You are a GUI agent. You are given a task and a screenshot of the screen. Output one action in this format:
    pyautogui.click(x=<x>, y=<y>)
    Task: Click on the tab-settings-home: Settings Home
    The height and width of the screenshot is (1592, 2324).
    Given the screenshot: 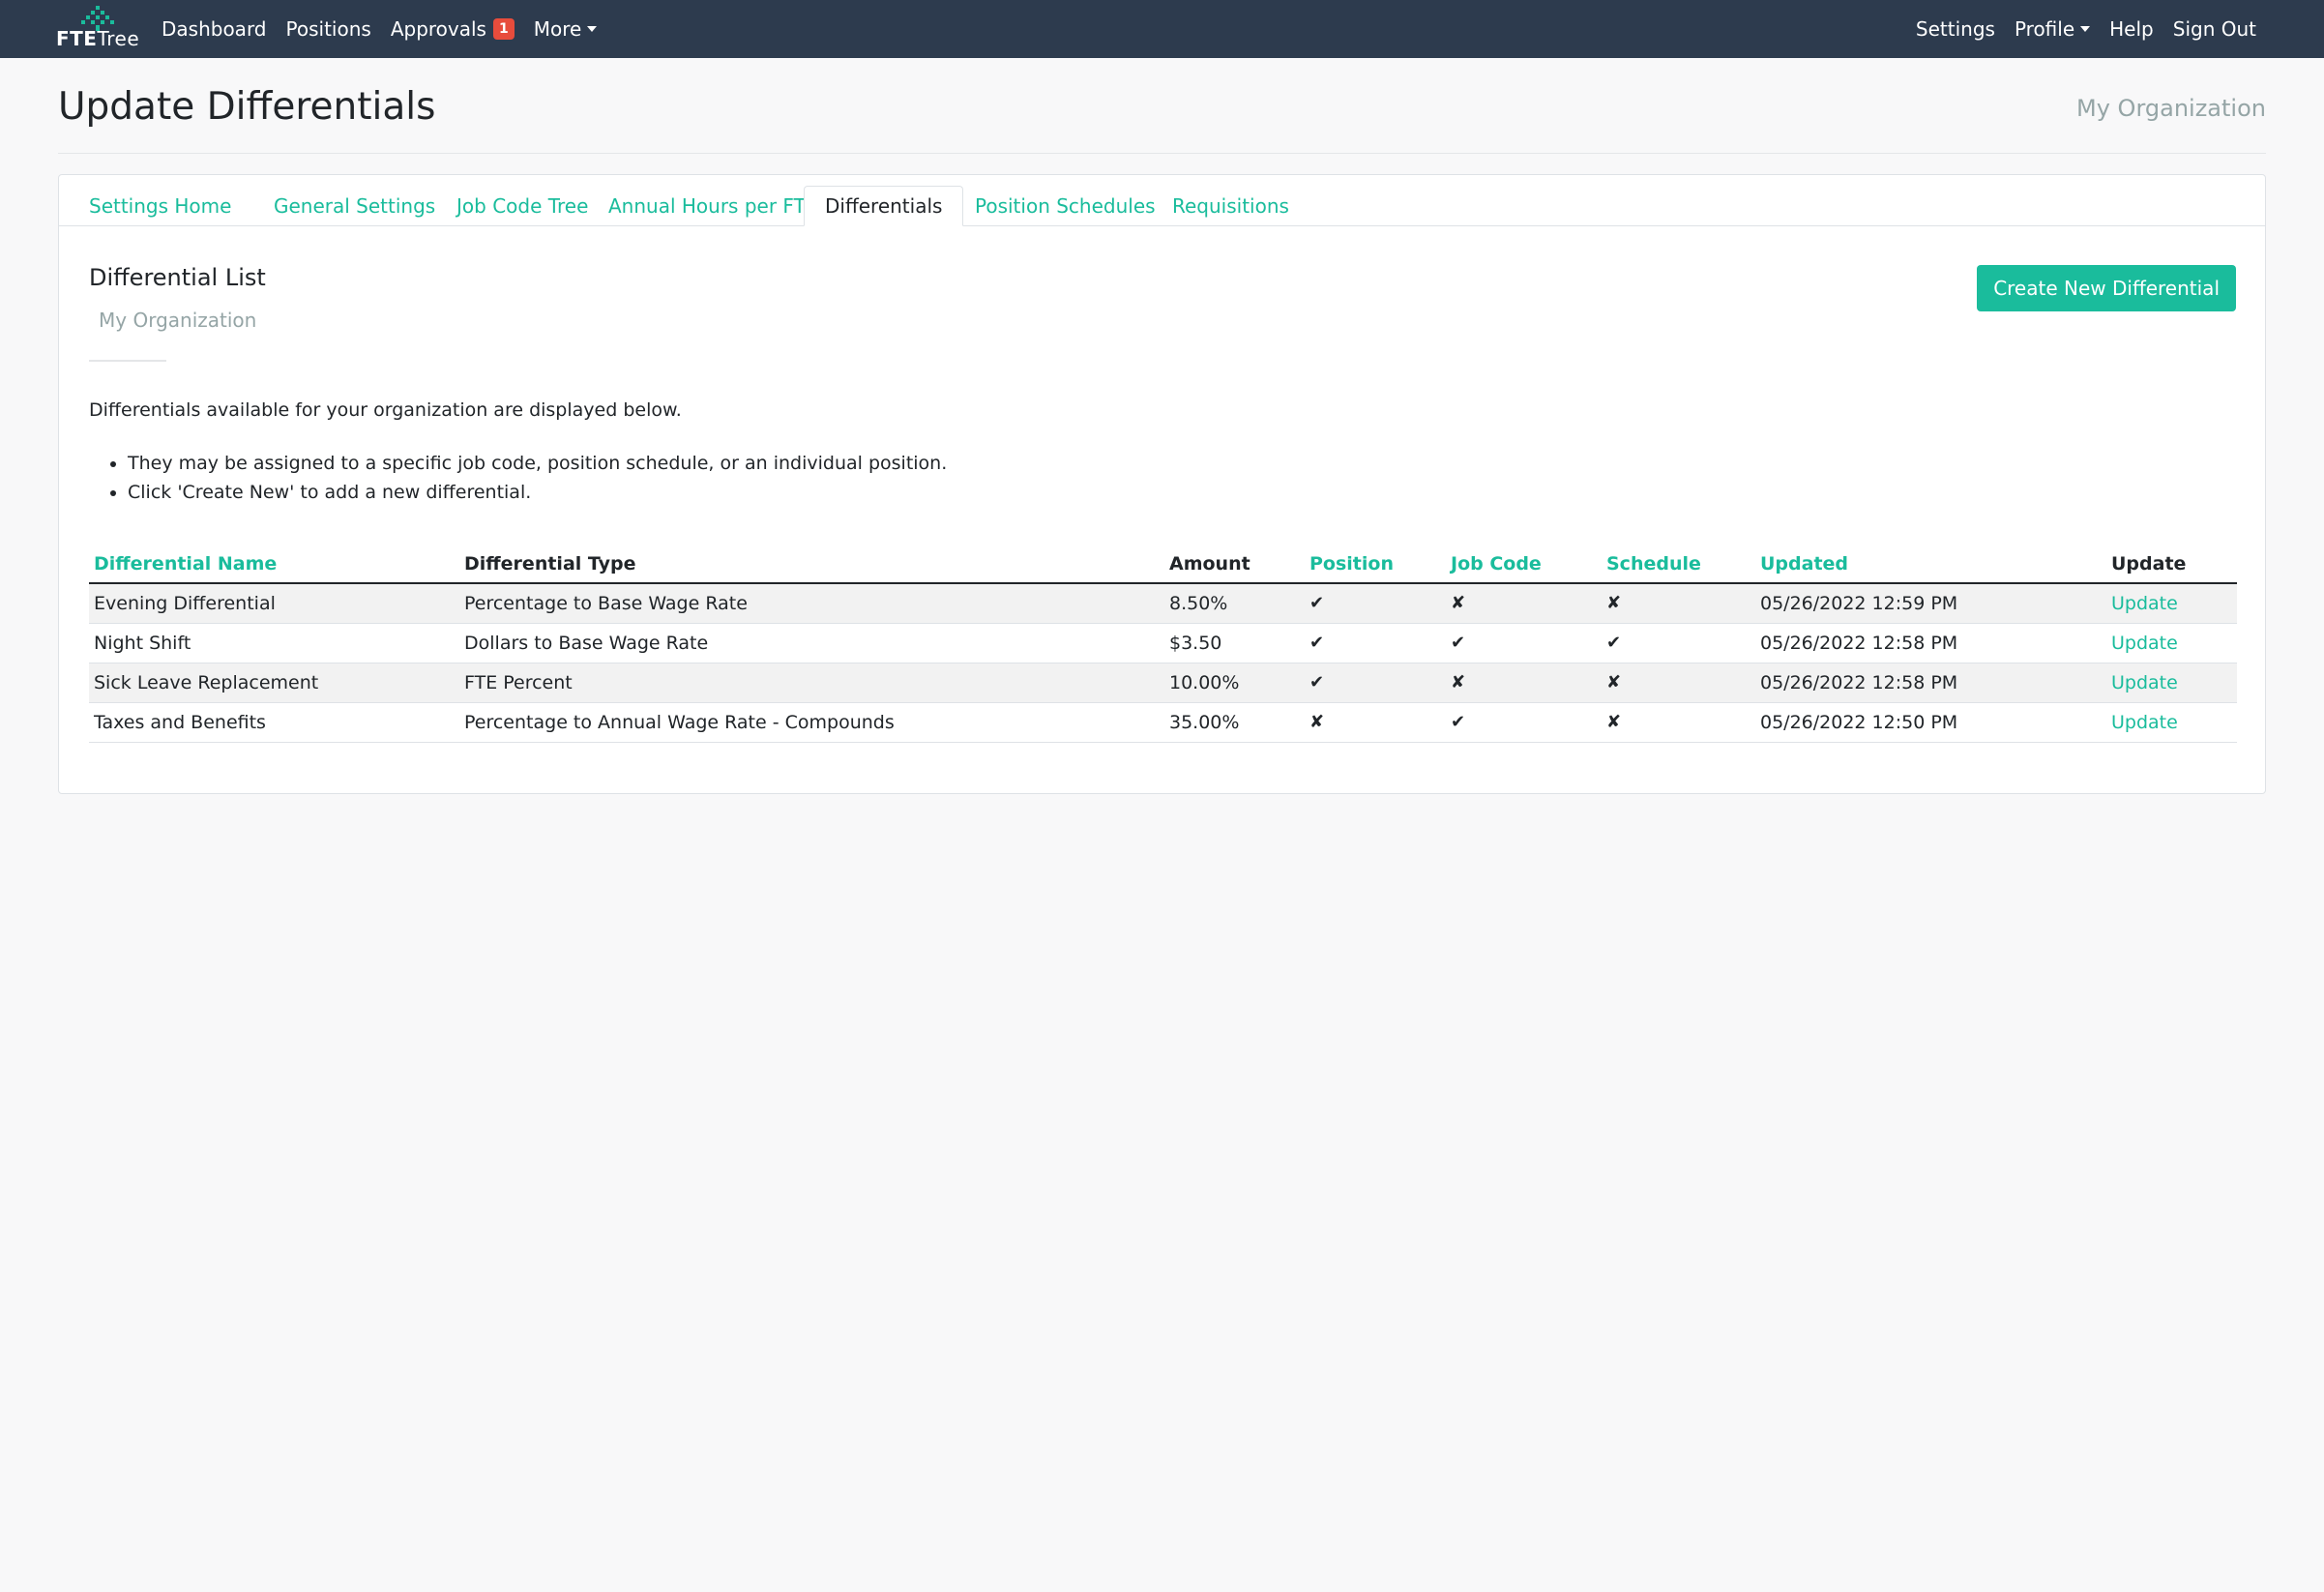 What is the action you would take?
    pyautogui.click(x=160, y=206)
    